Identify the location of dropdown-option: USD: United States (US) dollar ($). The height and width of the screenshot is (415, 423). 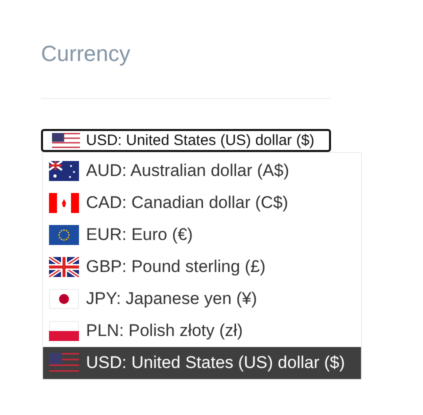
(202, 363).